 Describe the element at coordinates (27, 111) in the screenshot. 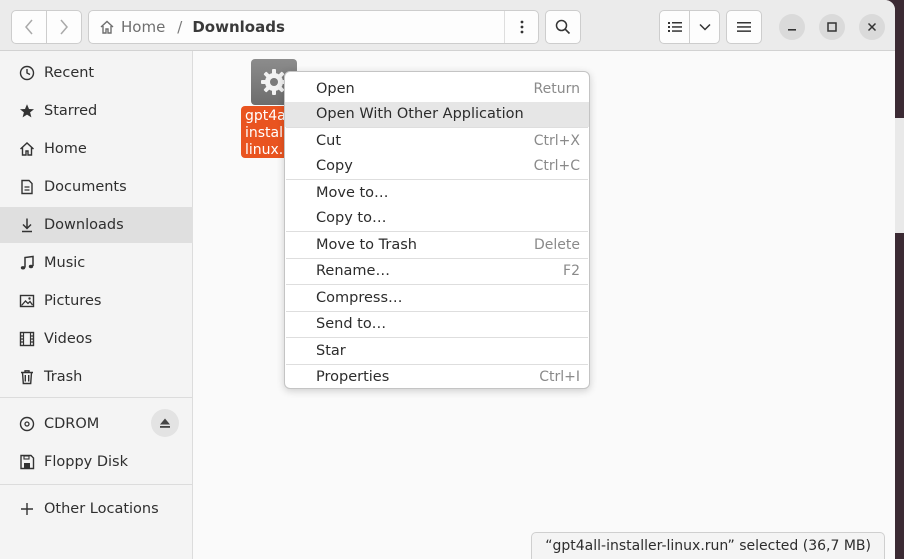

I see `star-icon` at that location.